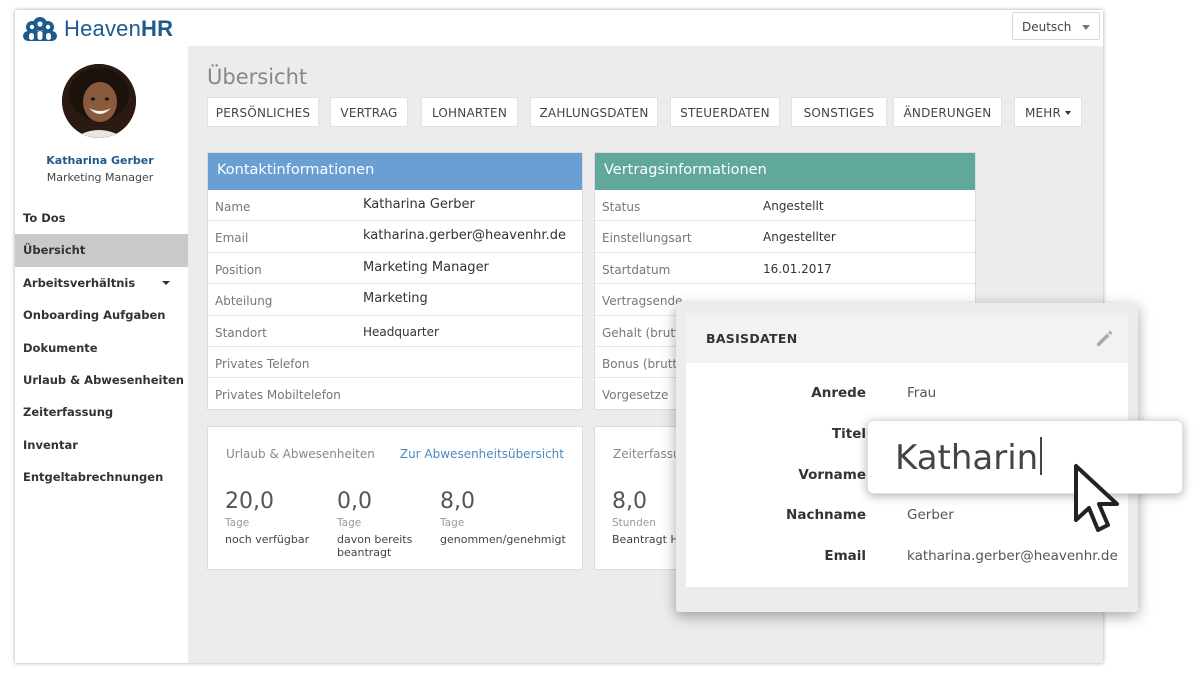 The width and height of the screenshot is (1200, 681). I want to click on contact-row-privates-mobiltelefon: Privates Mobiltelefon, so click(395, 393).